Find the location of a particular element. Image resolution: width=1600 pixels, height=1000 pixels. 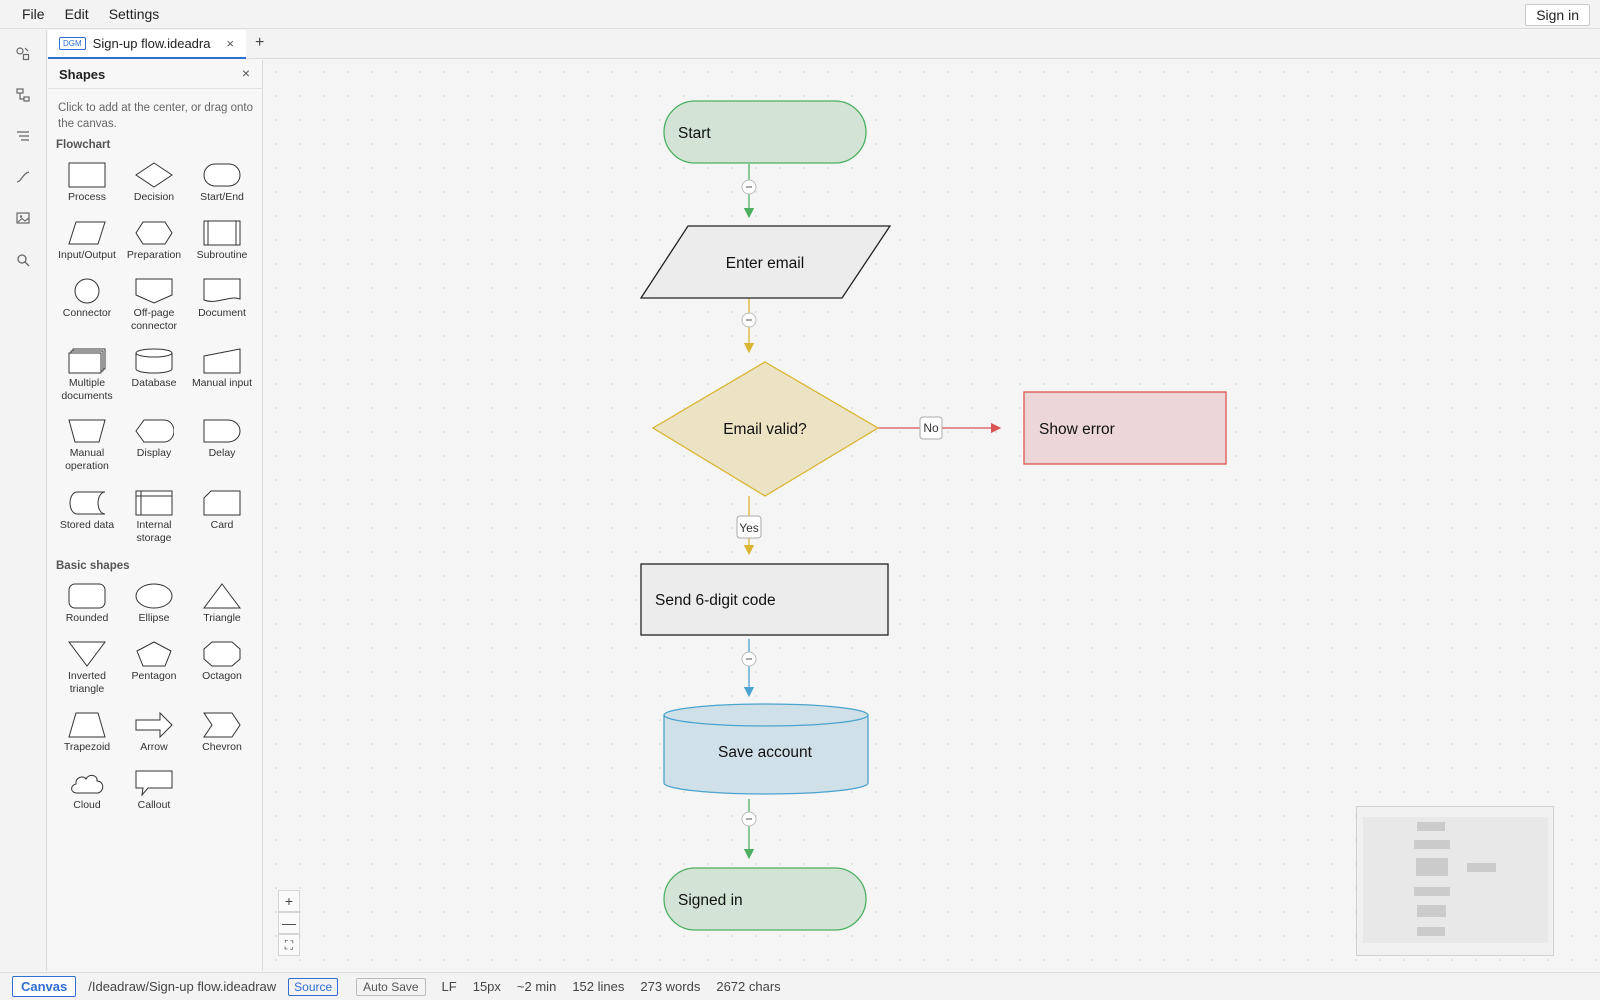

outline-icon is located at coordinates (23, 136).